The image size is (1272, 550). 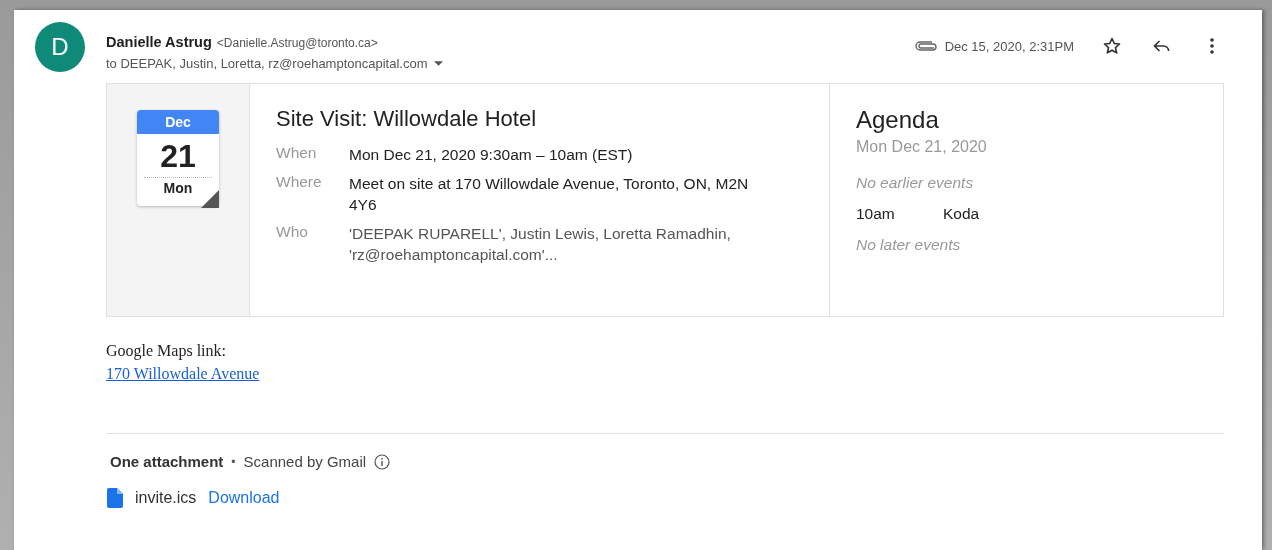 What do you see at coordinates (382, 461) in the screenshot?
I see `info-icon` at bounding box center [382, 461].